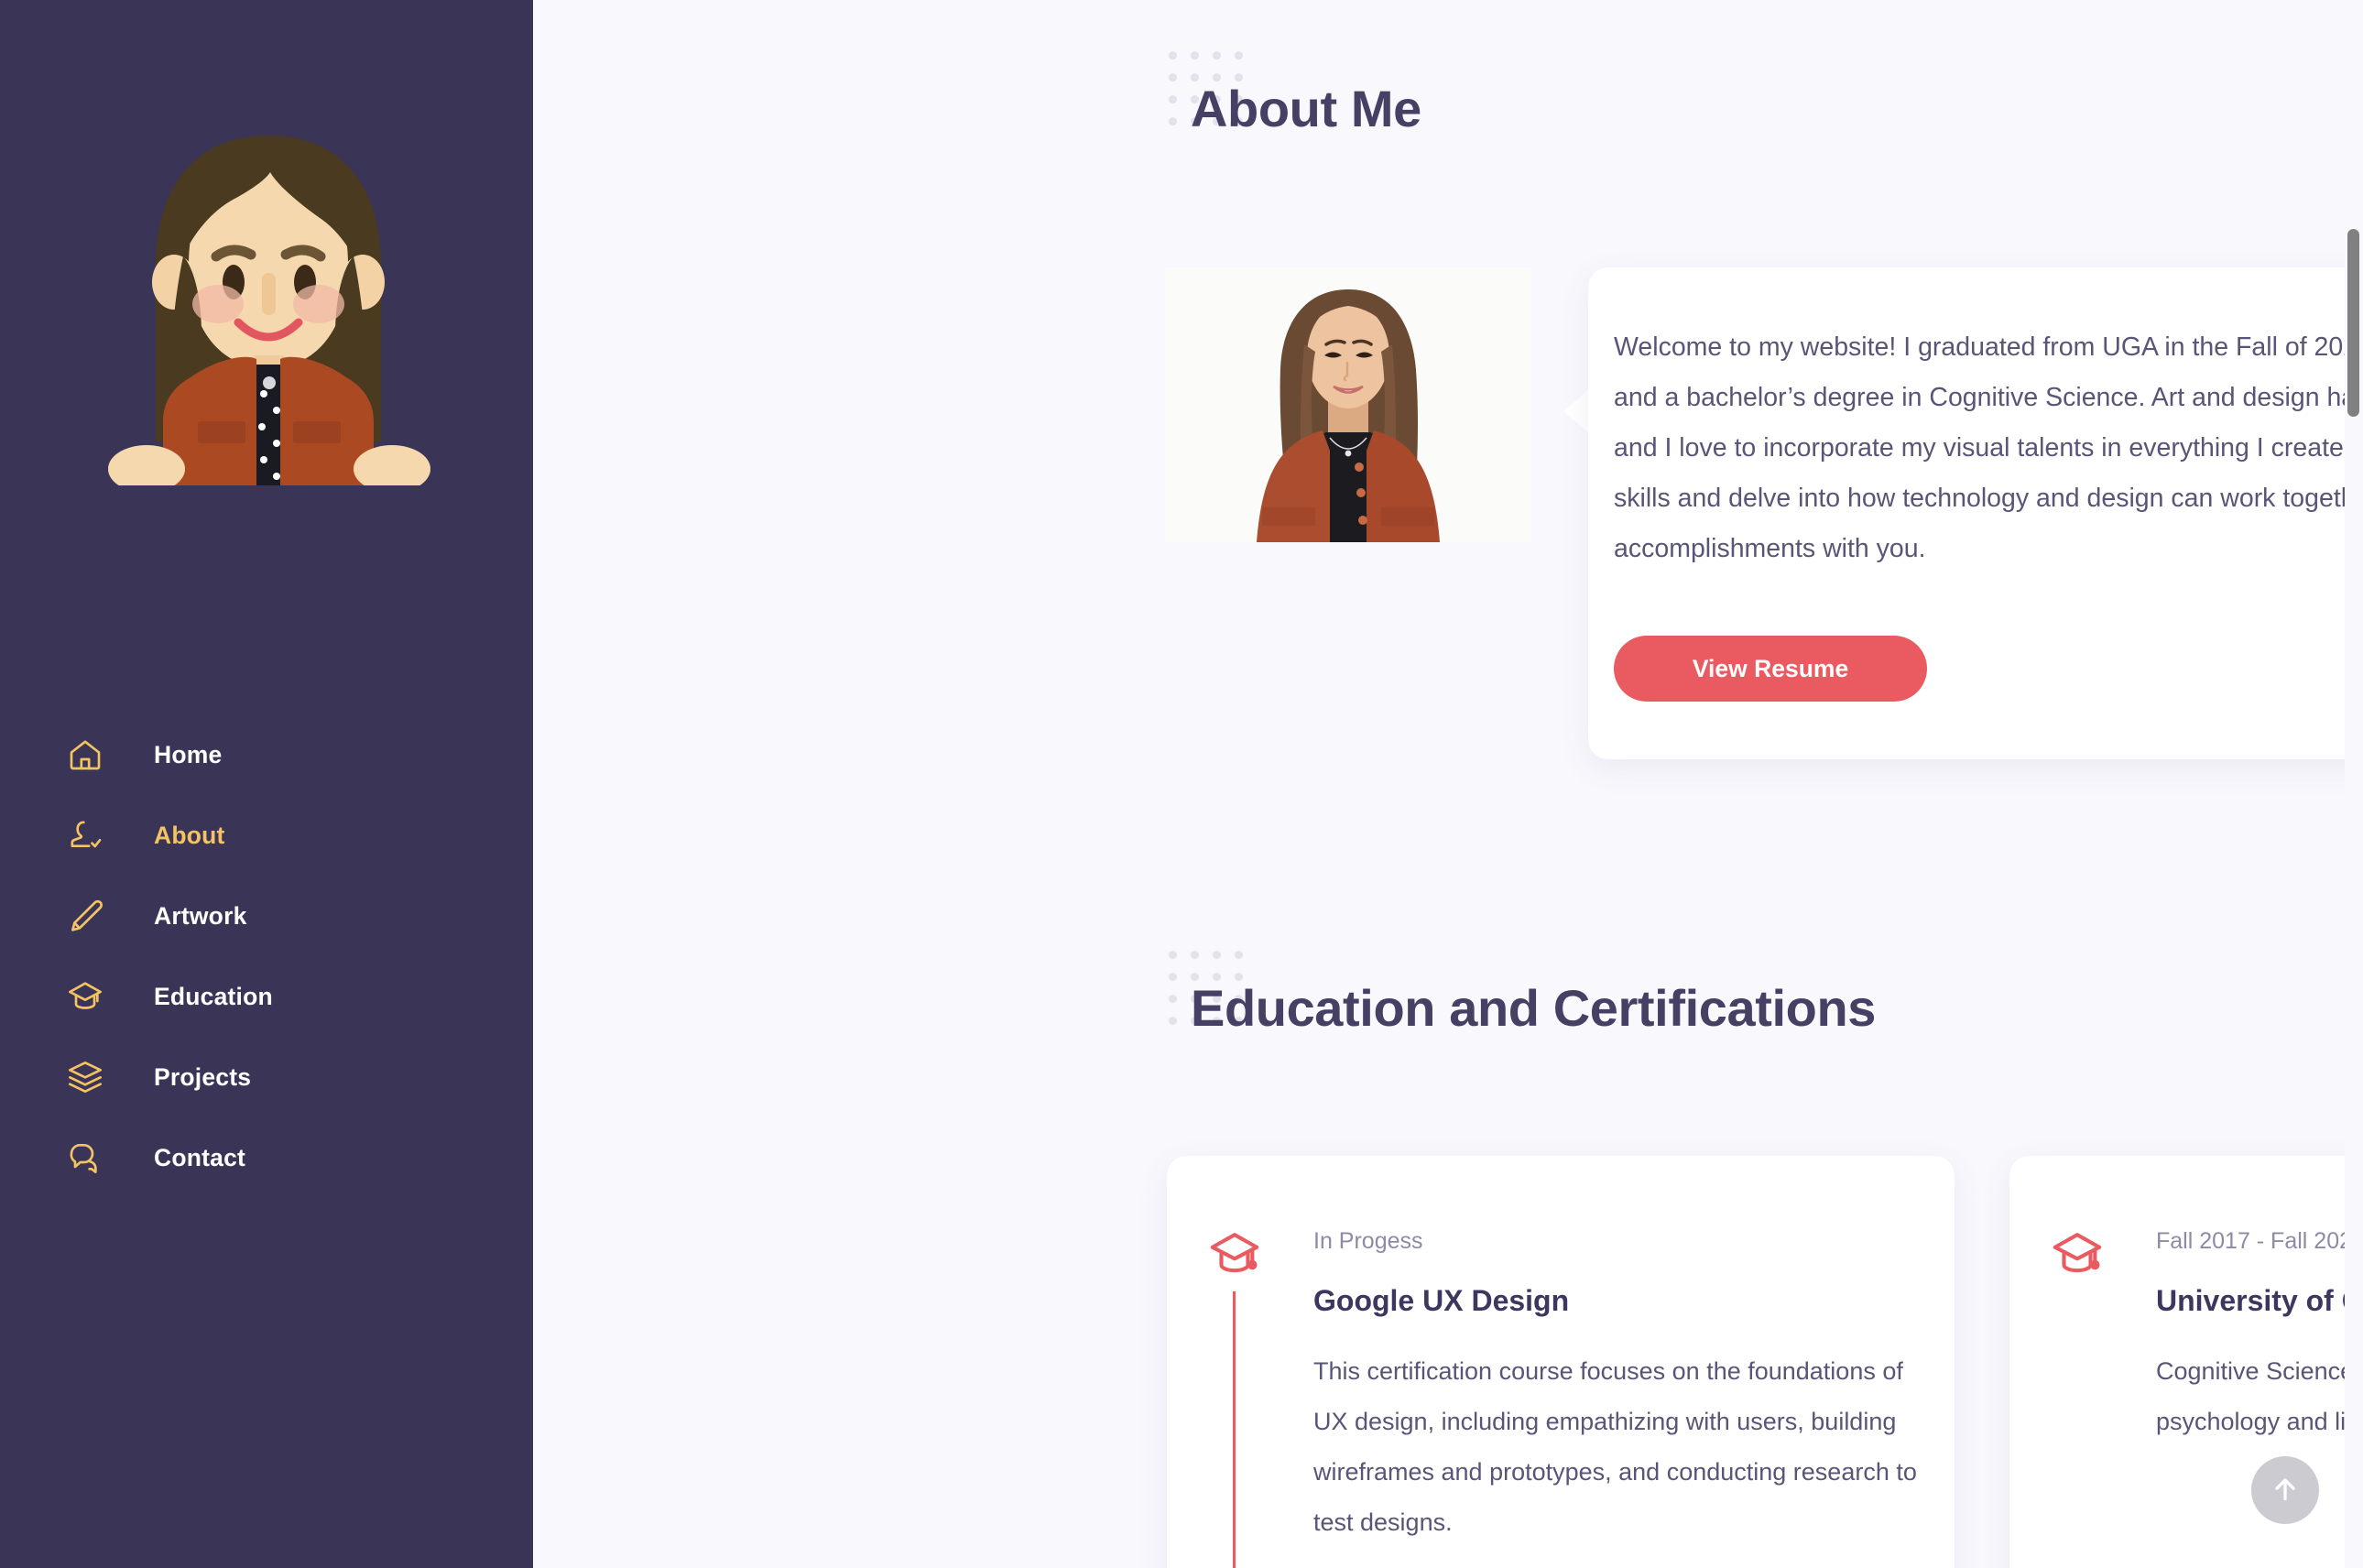 This screenshot has height=1568, width=2363. I want to click on sidebar-item-label: Home, so click(189, 754).